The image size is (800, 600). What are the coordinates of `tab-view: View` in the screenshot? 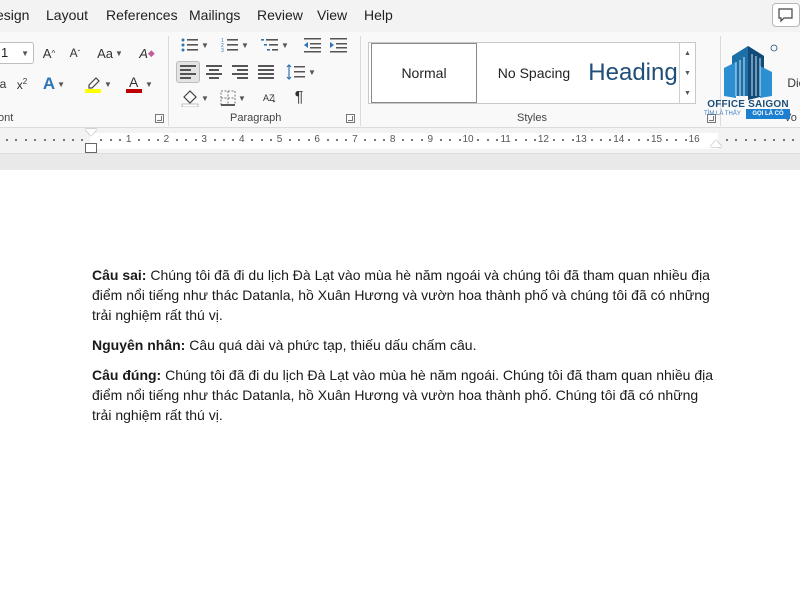 It's located at (332, 15).